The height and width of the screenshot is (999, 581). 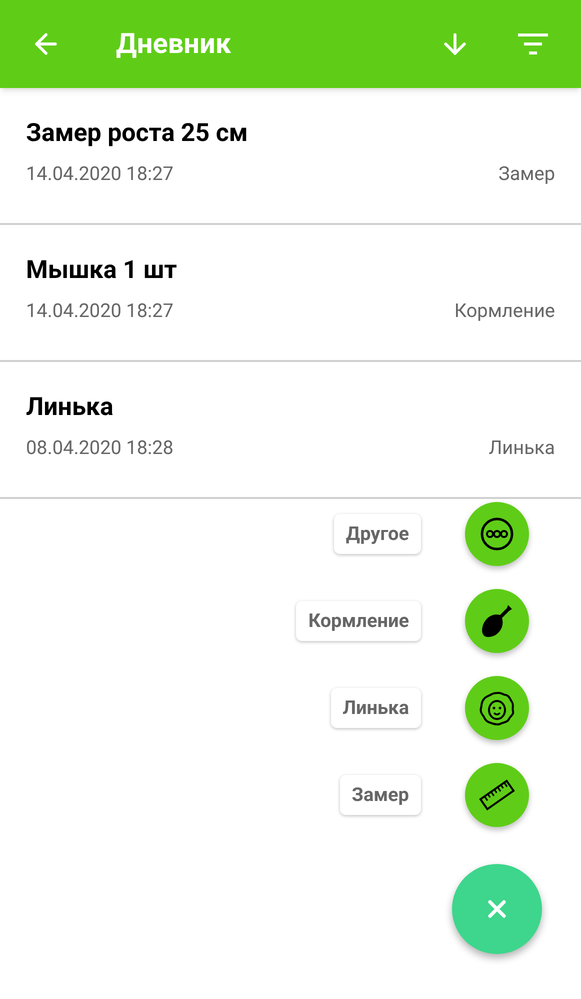 What do you see at coordinates (380, 795) in the screenshot?
I see `action-label: Замер` at bounding box center [380, 795].